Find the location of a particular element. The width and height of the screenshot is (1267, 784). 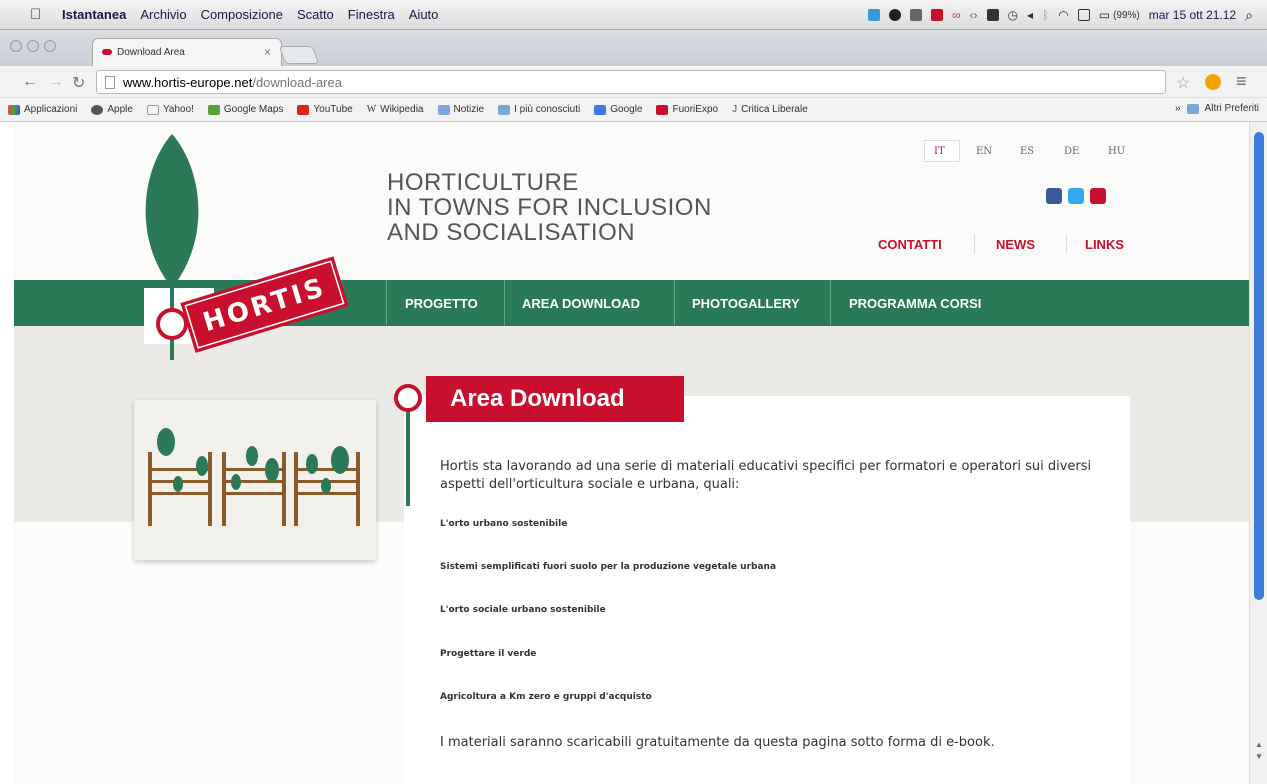

new-tab-button is located at coordinates (299, 55).